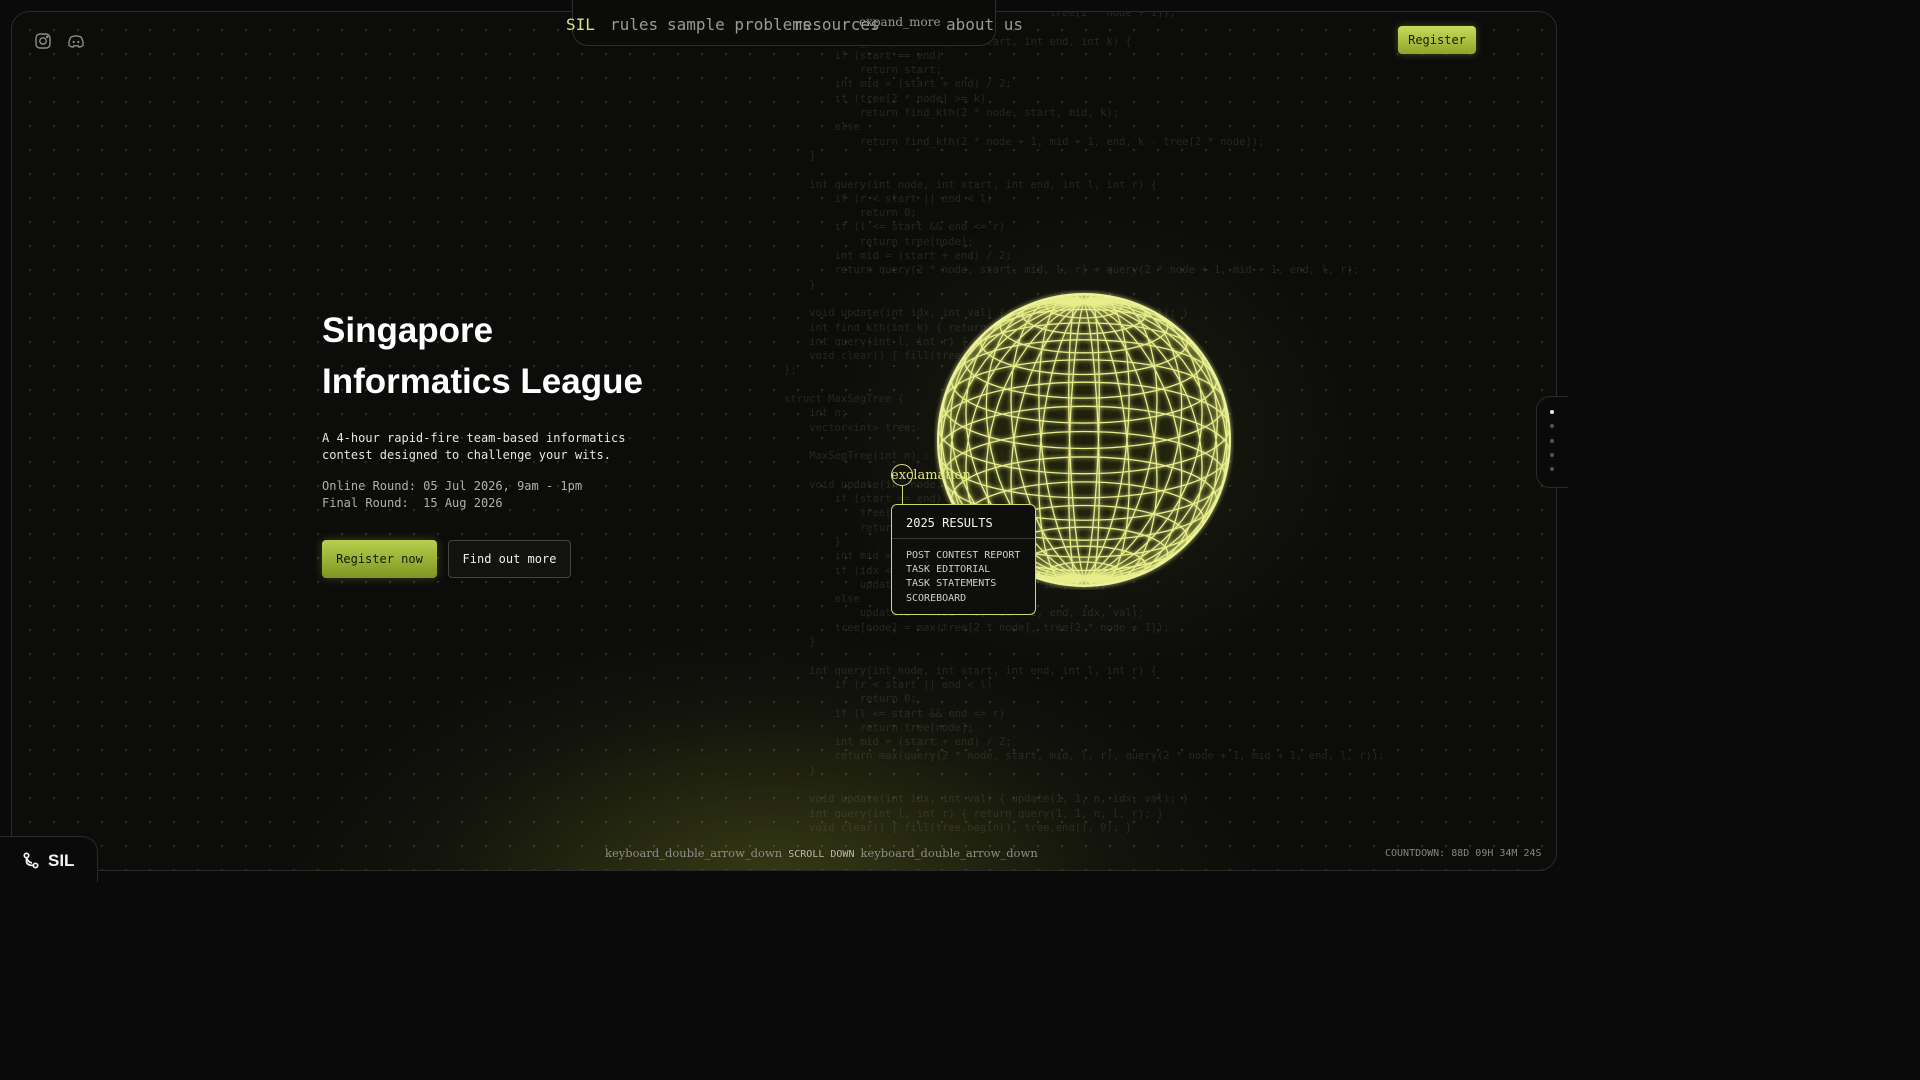 The height and width of the screenshot is (1080, 1920). Describe the element at coordinates (412, 503) in the screenshot. I see `final-round-date: Final Round: 15 Aug 2026` at that location.